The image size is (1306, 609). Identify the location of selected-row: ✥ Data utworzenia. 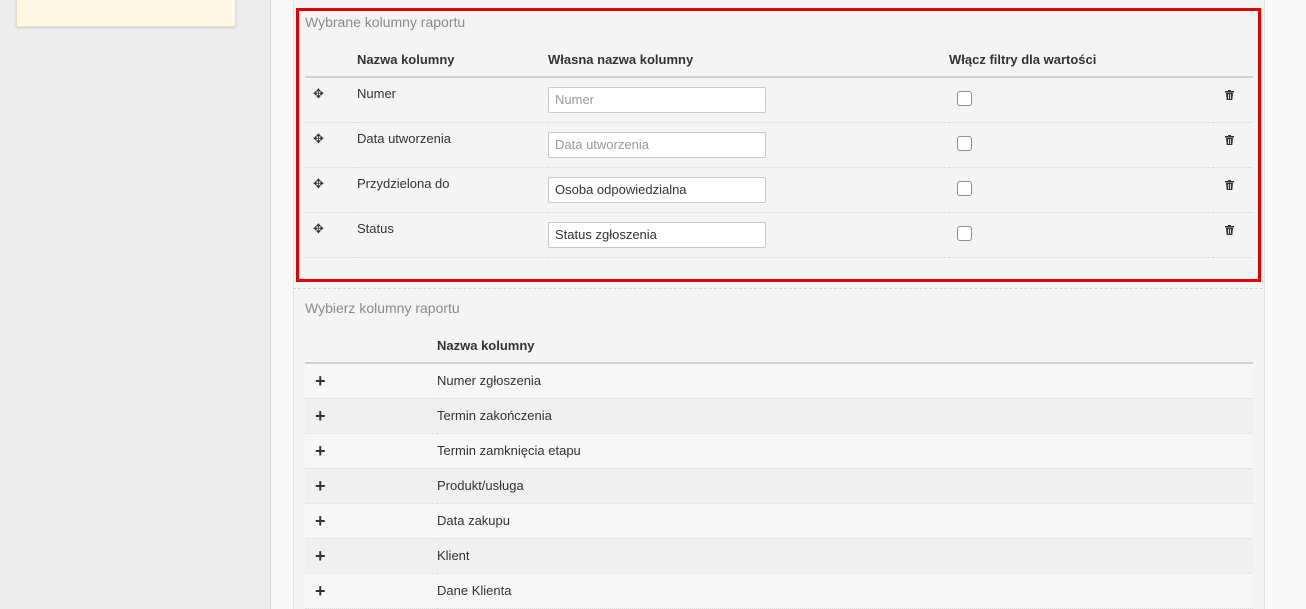
(779, 144).